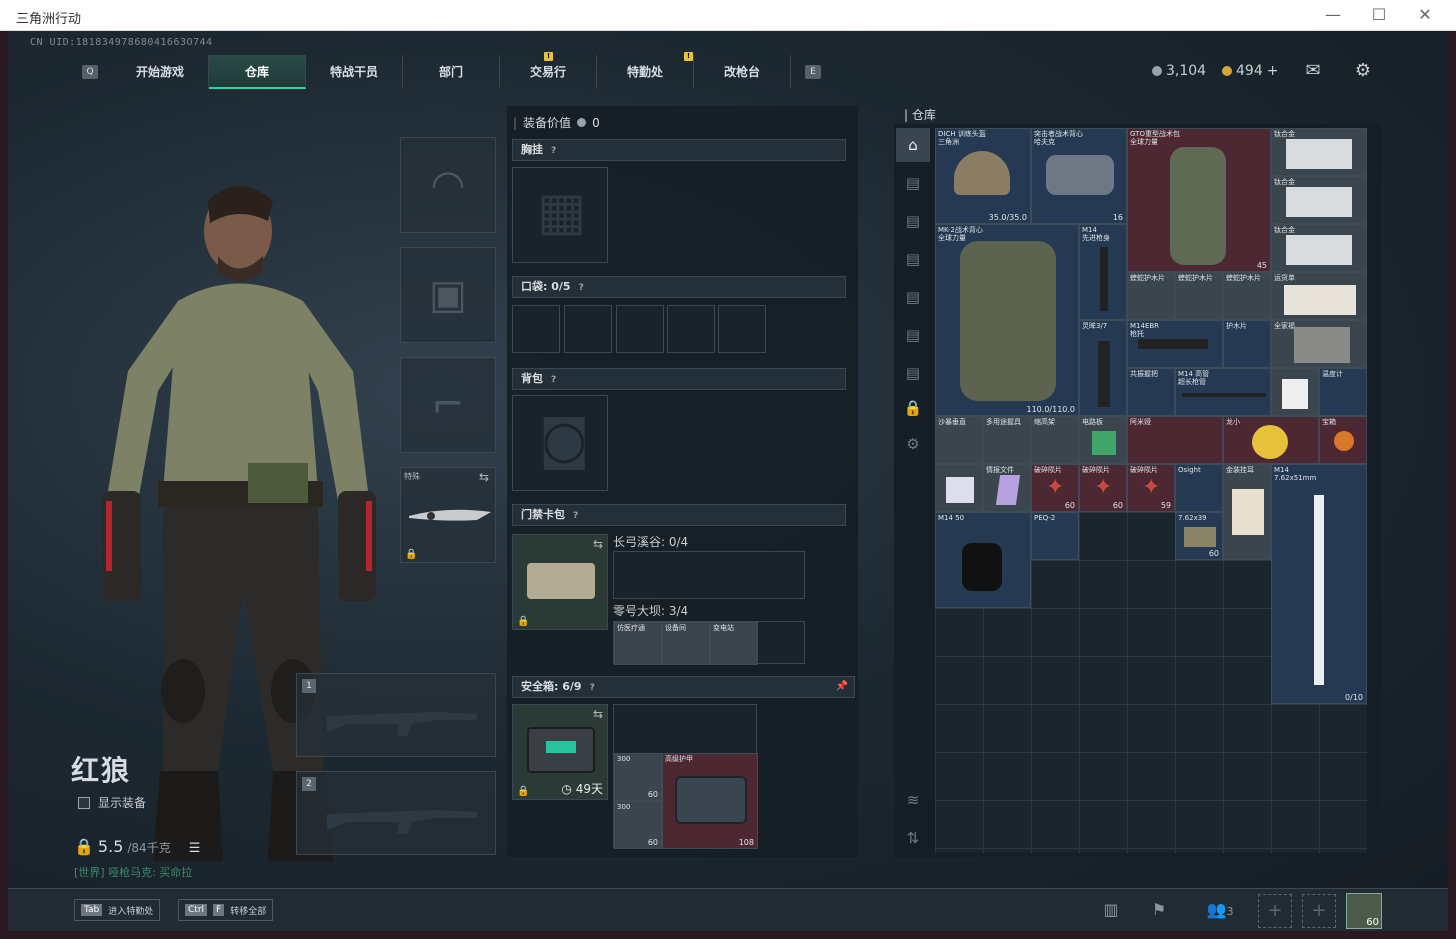 Image resolution: width=1456 pixels, height=939 pixels. Describe the element at coordinates (1175, 344) in the screenshot. I see `item-stock: M14EBR 枪托` at that location.